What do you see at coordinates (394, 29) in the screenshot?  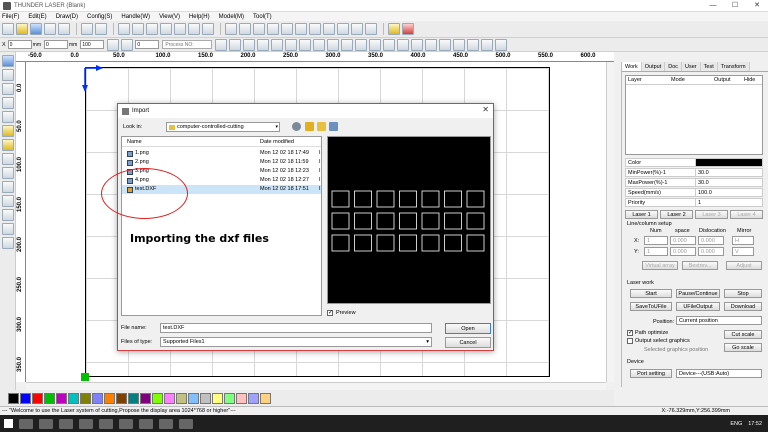 I see `settings-icon` at bounding box center [394, 29].